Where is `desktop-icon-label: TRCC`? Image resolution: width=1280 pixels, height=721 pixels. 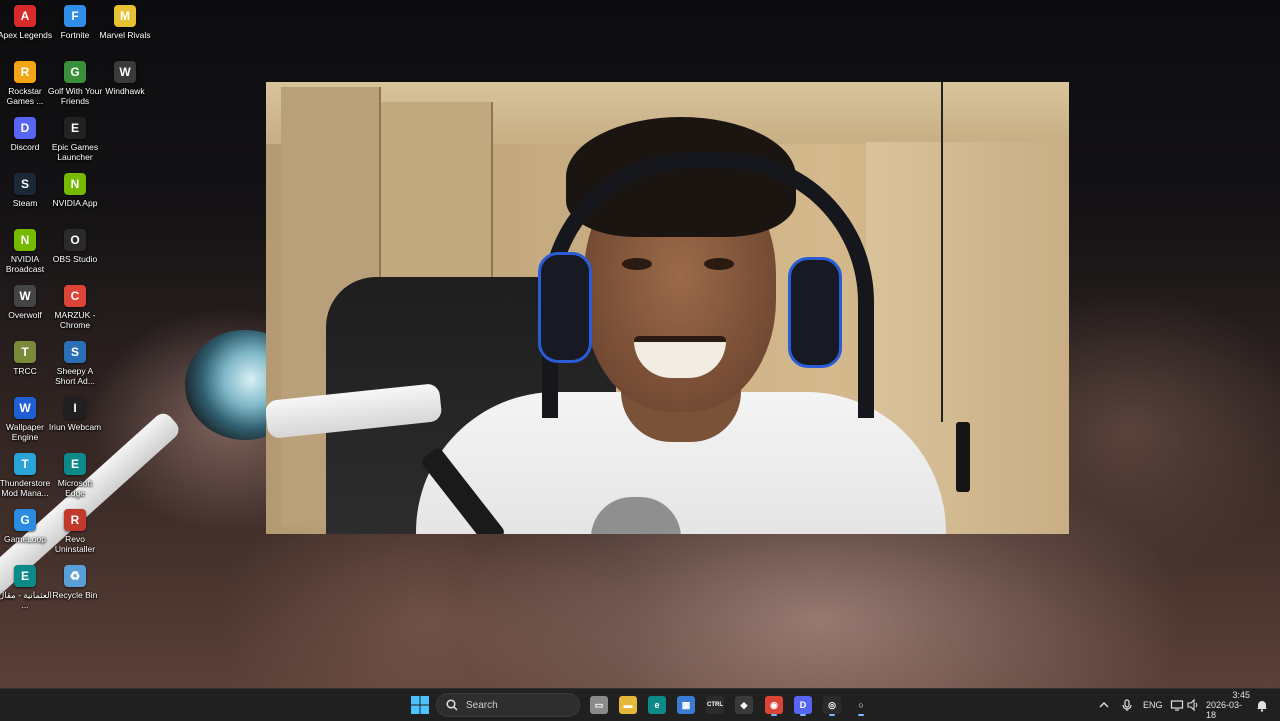
desktop-icon-label: TRCC is located at coordinates (25, 371).